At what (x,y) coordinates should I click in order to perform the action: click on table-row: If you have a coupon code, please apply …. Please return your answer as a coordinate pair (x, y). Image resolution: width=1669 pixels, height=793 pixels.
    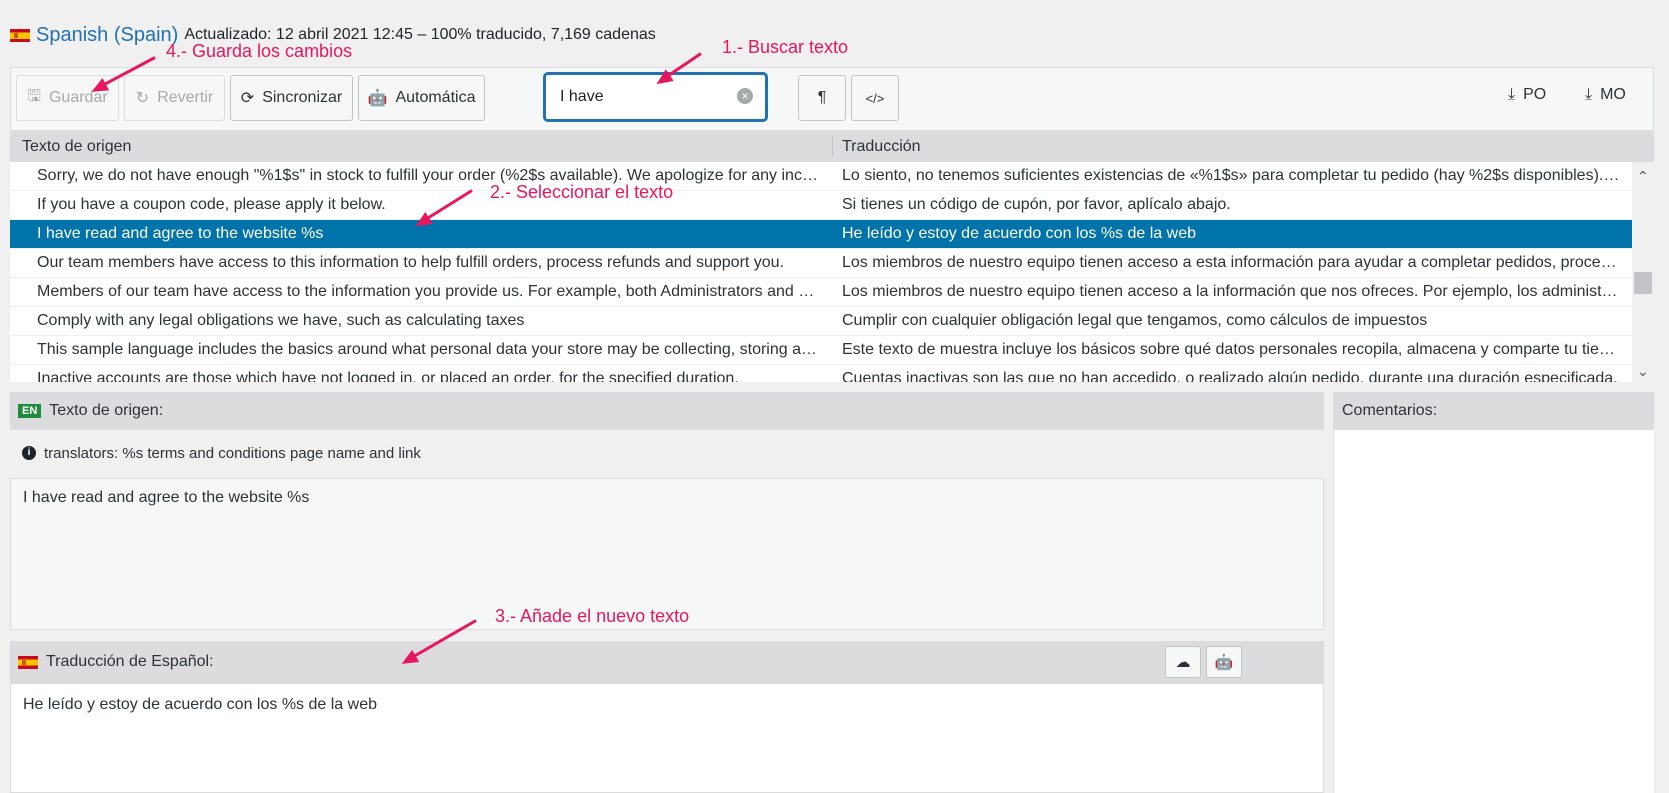
    Looking at the image, I should click on (821, 205).